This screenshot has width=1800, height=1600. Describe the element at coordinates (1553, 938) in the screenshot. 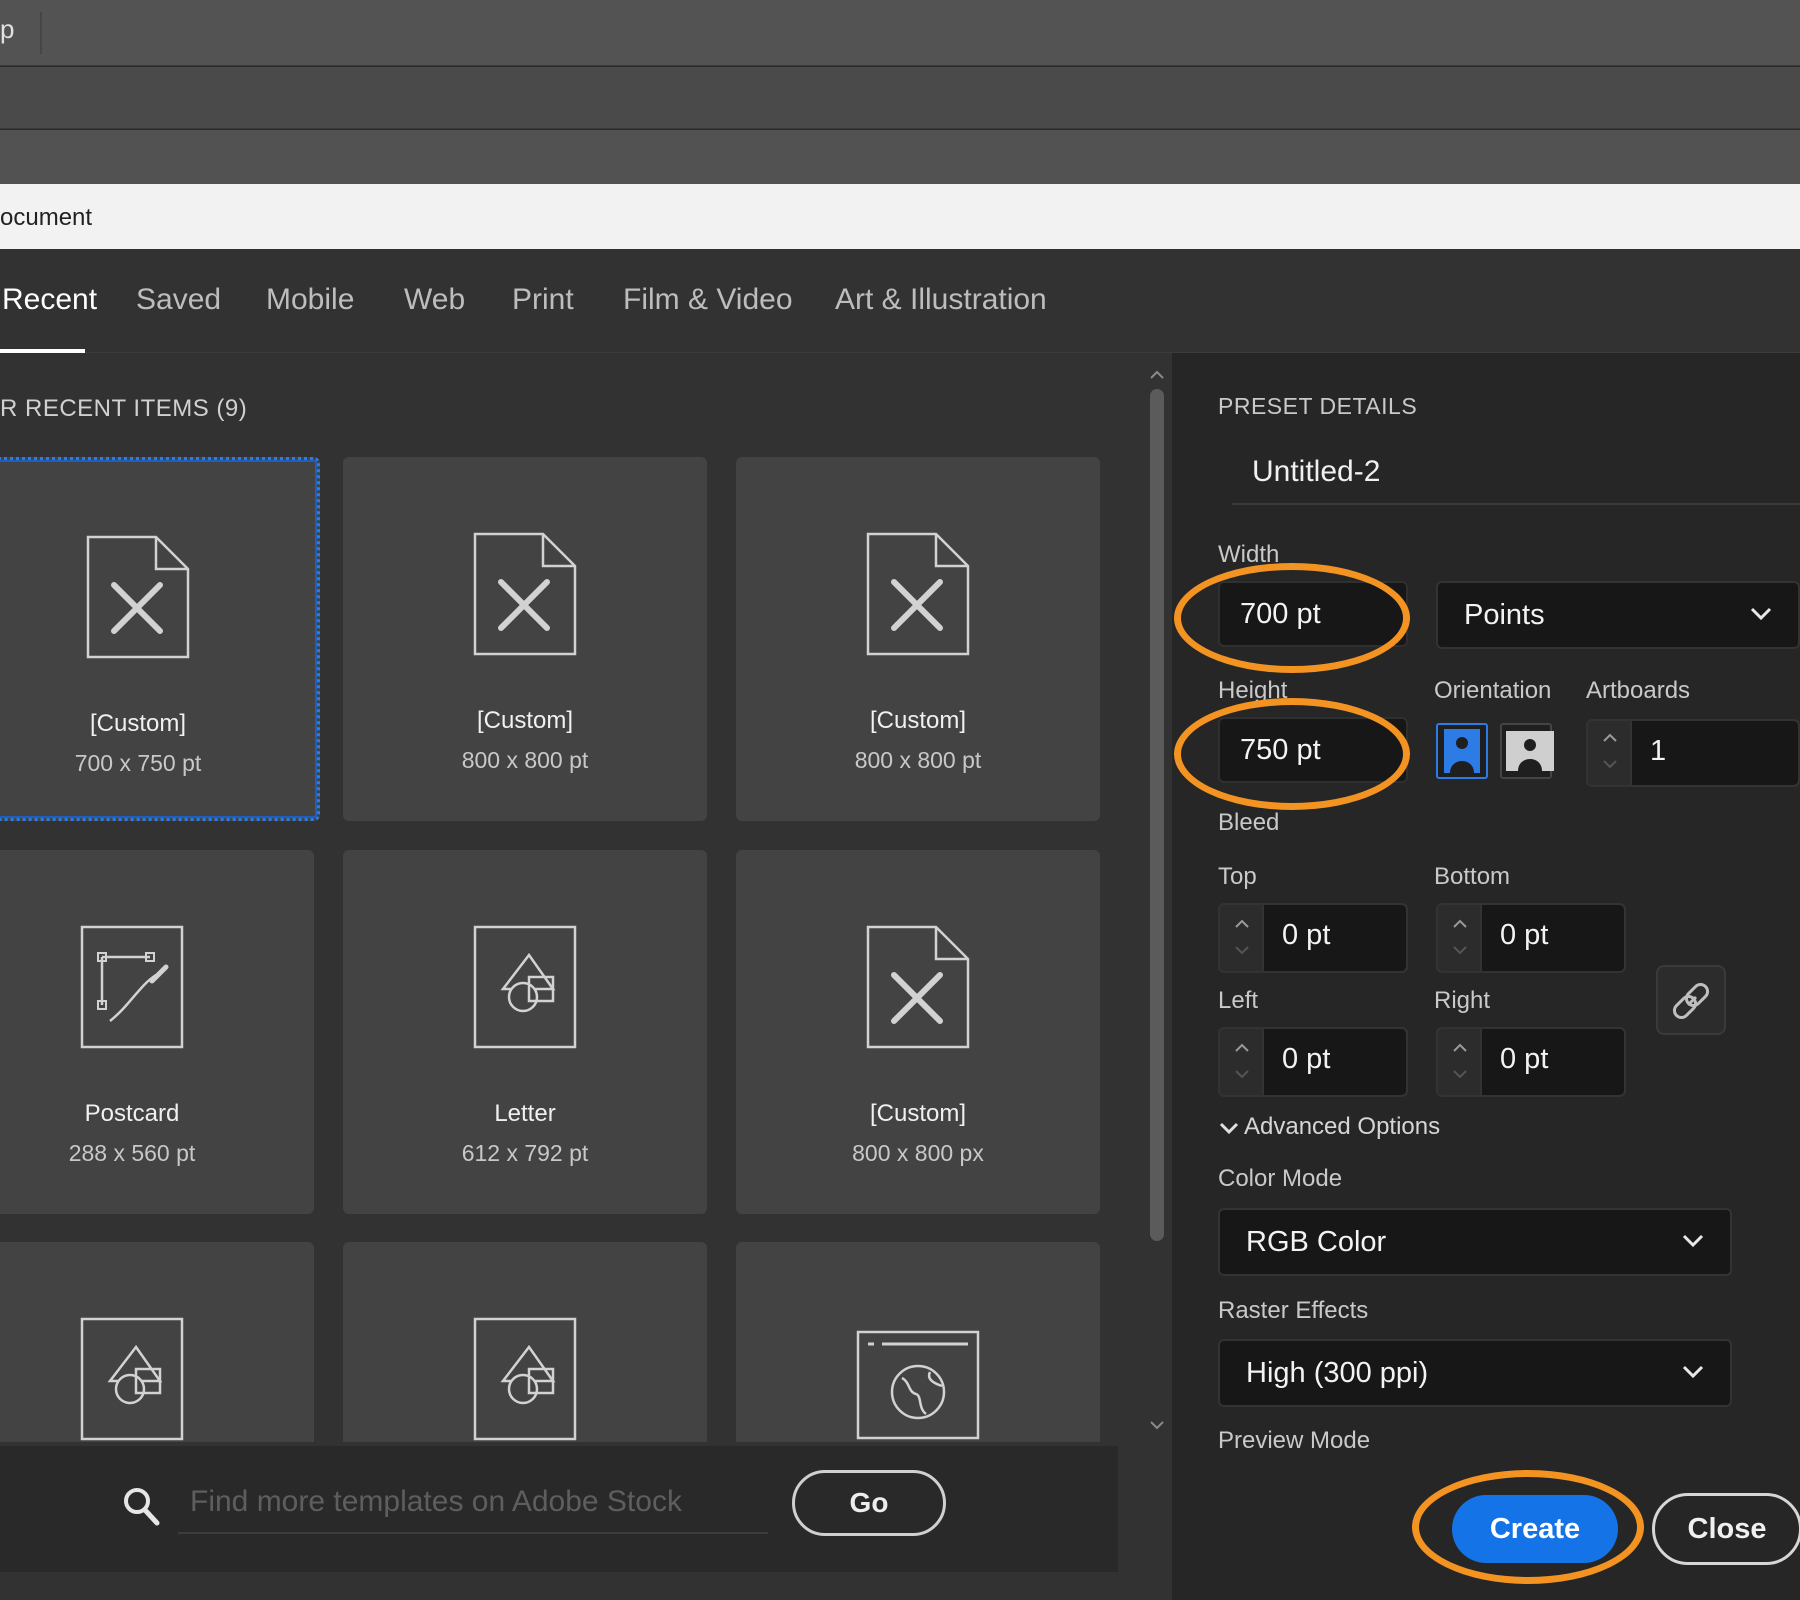

I see `bleed-bottom-value-box: 0 pt` at that location.